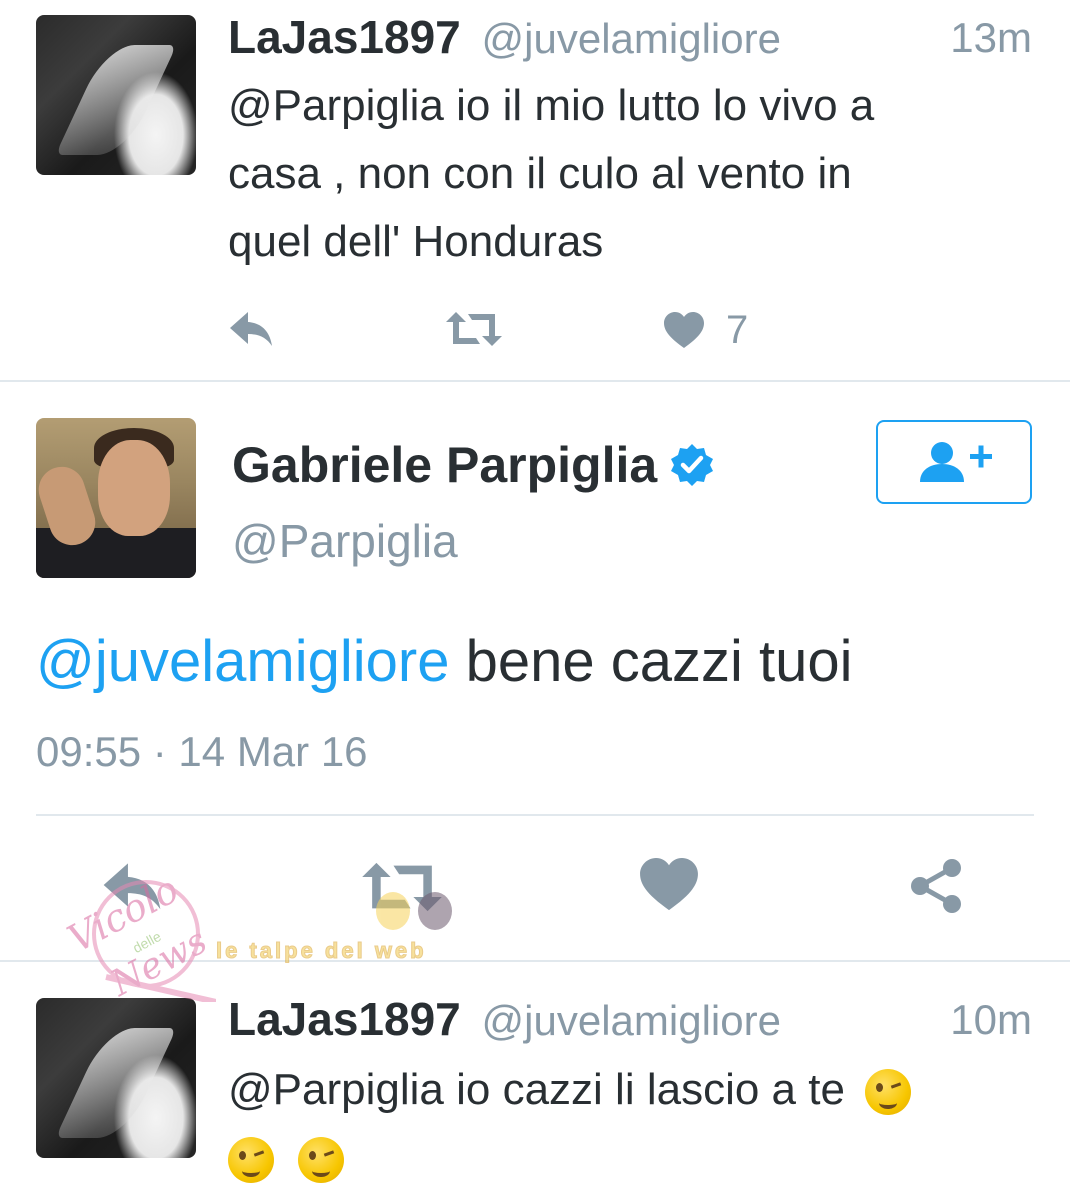 Image resolution: width=1070 pixels, height=1200 pixels. I want to click on like-button, so click(669, 885).